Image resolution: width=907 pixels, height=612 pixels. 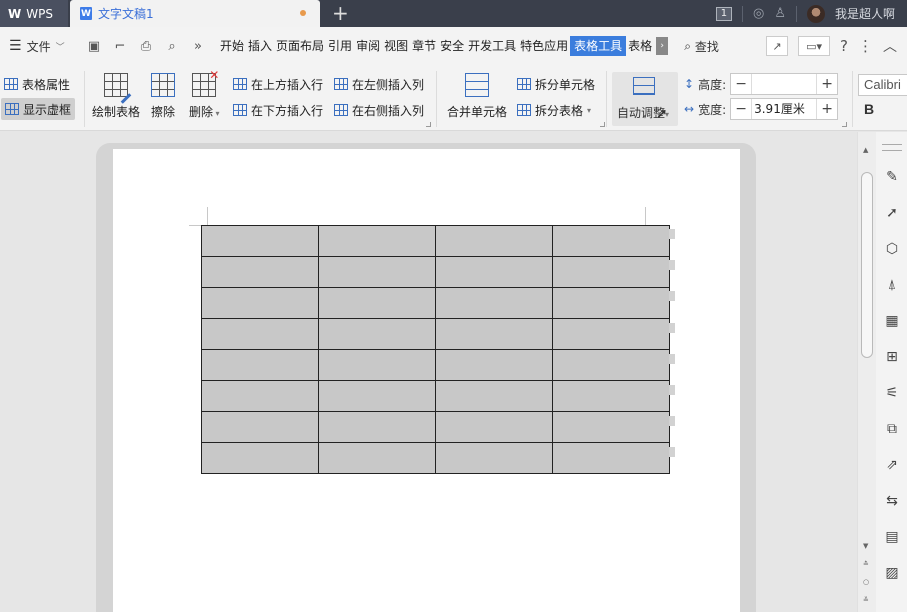 I want to click on width-increase-button: +, so click(x=827, y=109).